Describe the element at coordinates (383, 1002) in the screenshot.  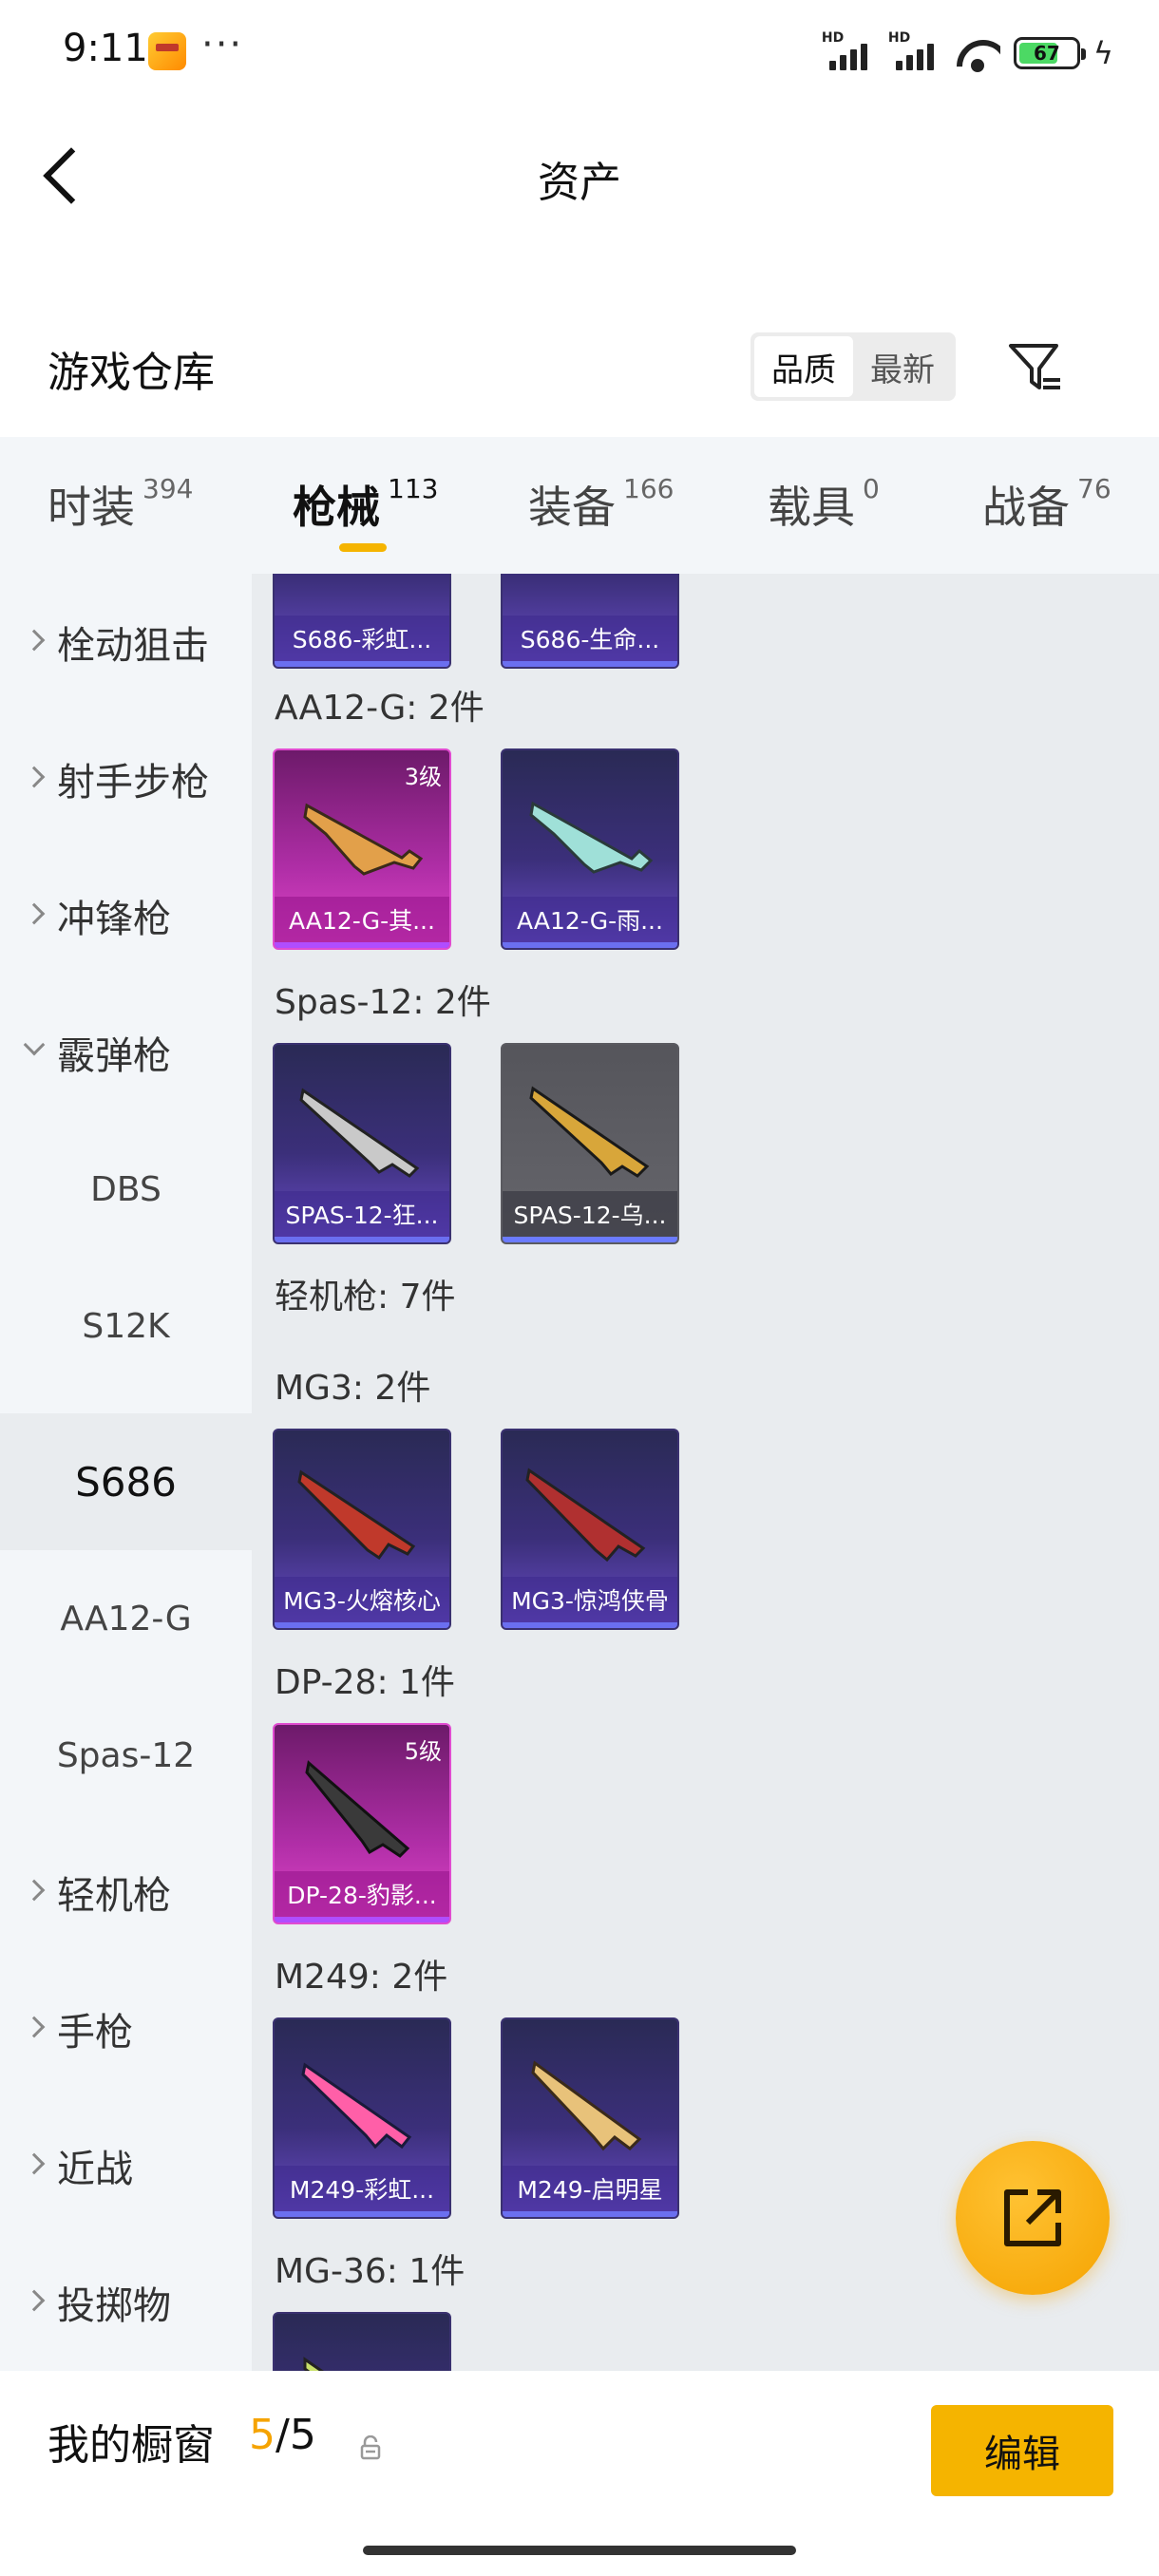
I see `group-label: Spas-12: 2件` at that location.